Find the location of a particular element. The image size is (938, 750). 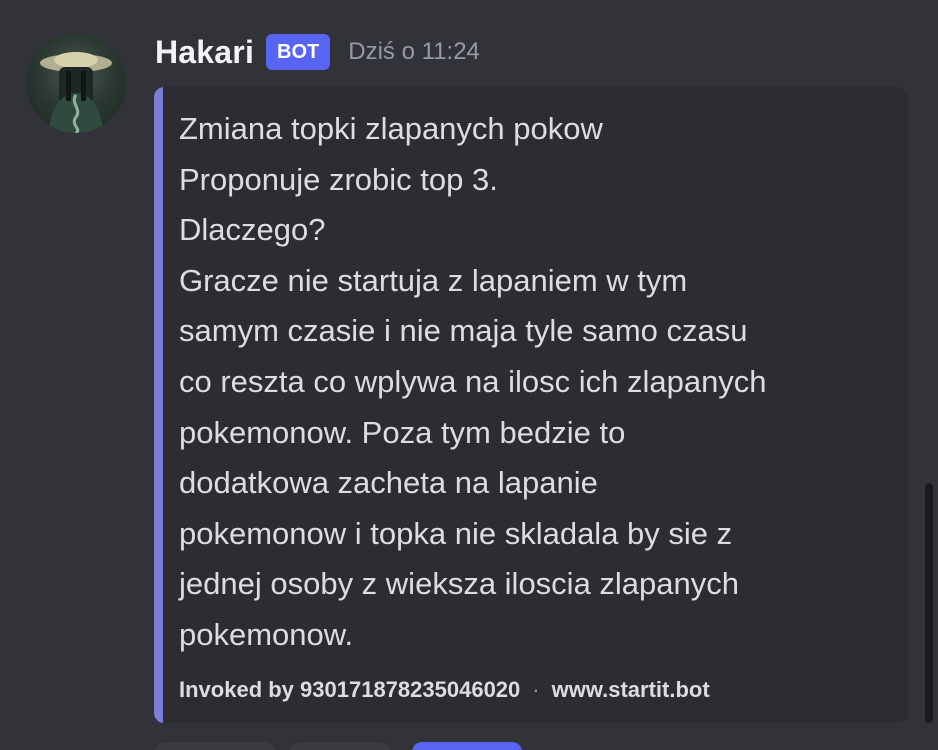

embed-accent-bar is located at coordinates (158, 405).